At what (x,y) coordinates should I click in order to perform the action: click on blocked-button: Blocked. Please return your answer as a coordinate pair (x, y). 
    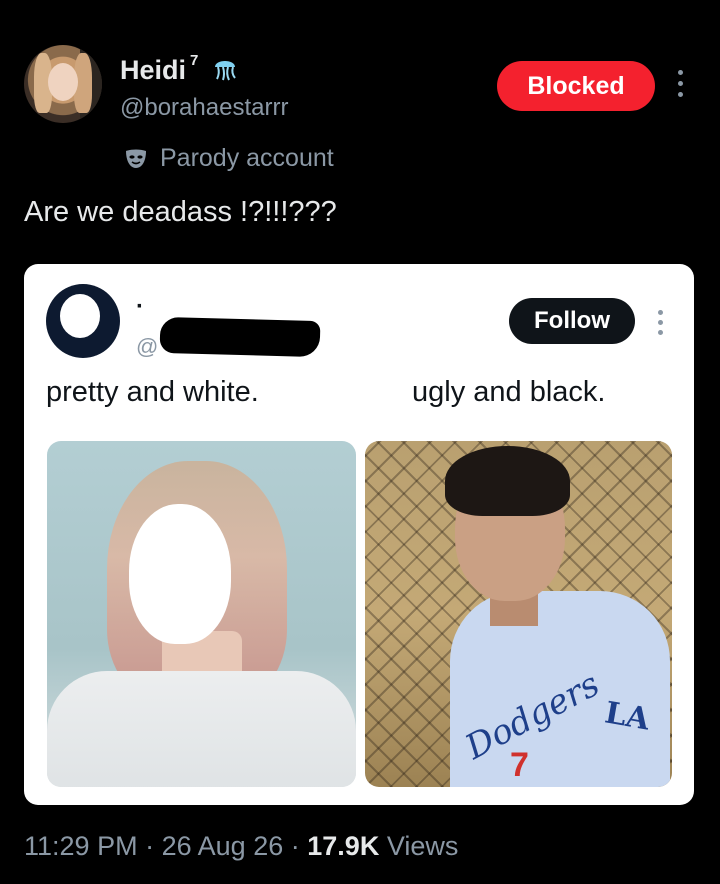
    Looking at the image, I should click on (576, 86).